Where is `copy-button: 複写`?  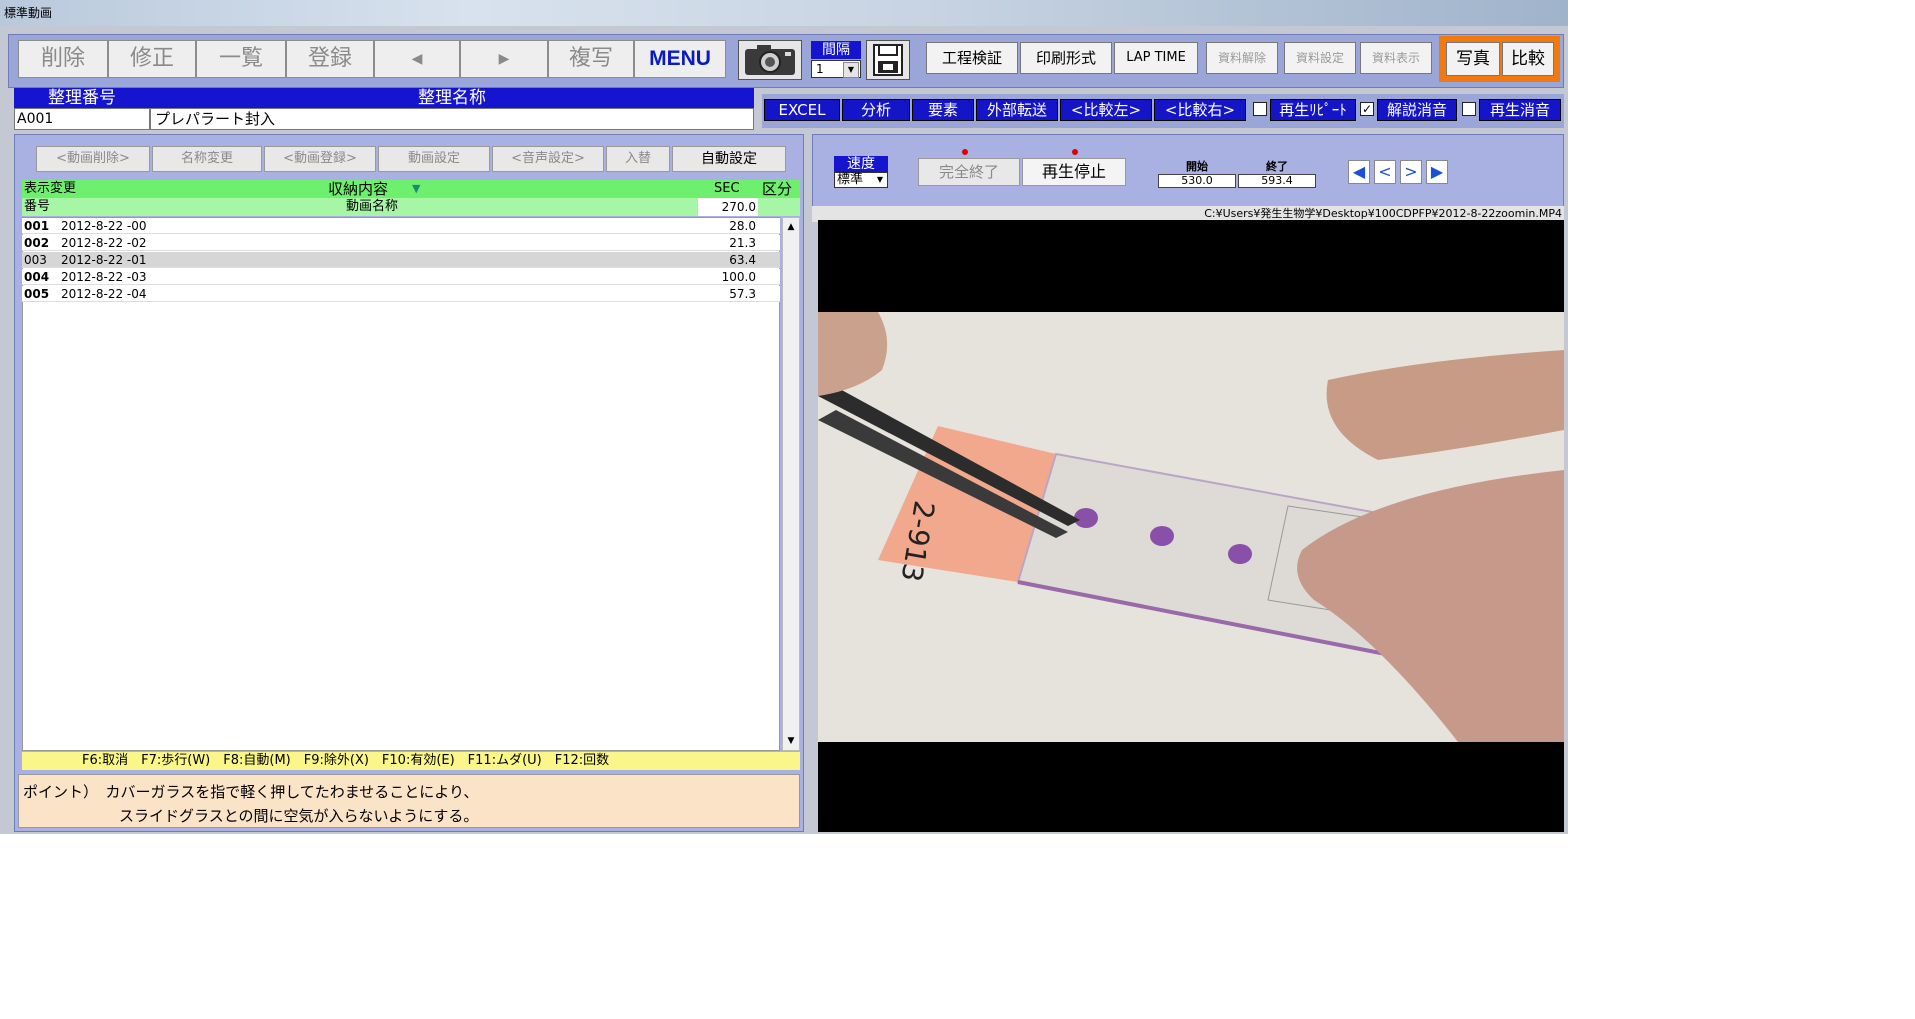
copy-button: 複写 is located at coordinates (591, 59).